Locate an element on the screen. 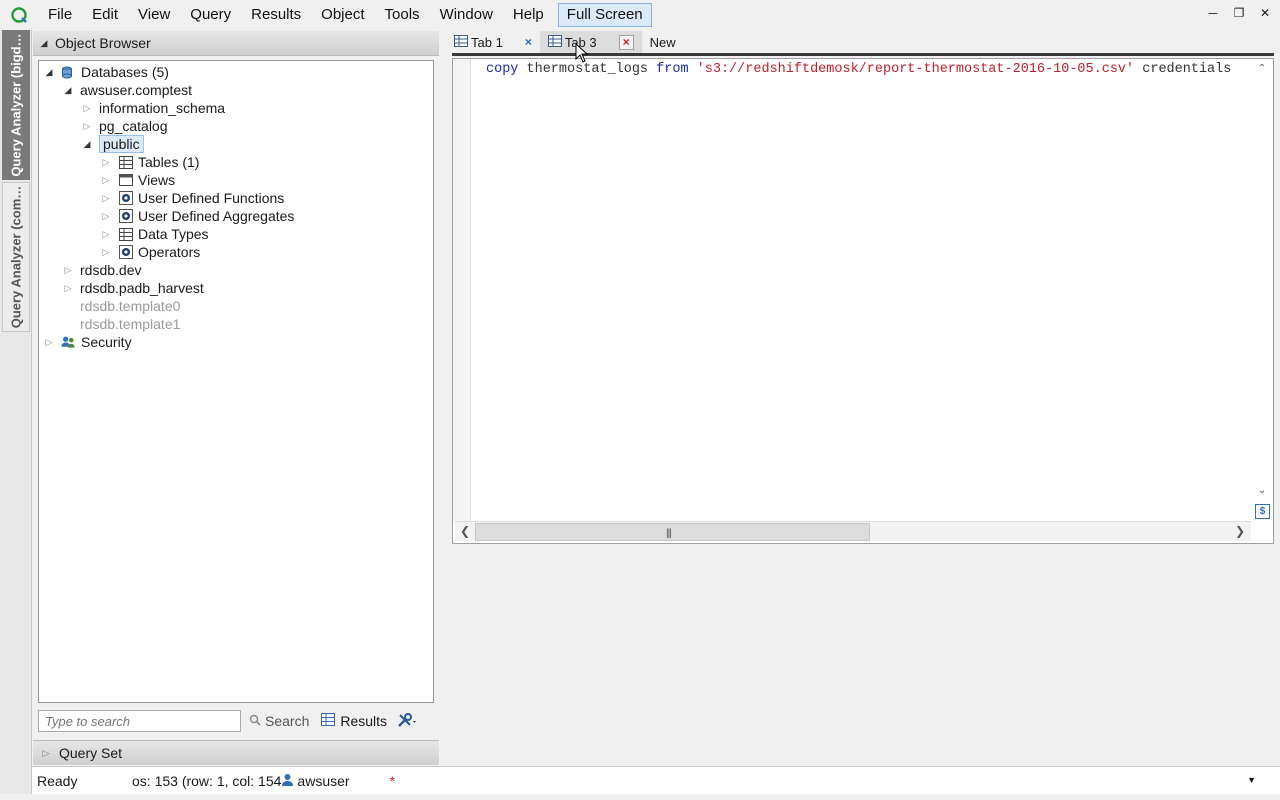  editor-gutter is located at coordinates (462, 290).